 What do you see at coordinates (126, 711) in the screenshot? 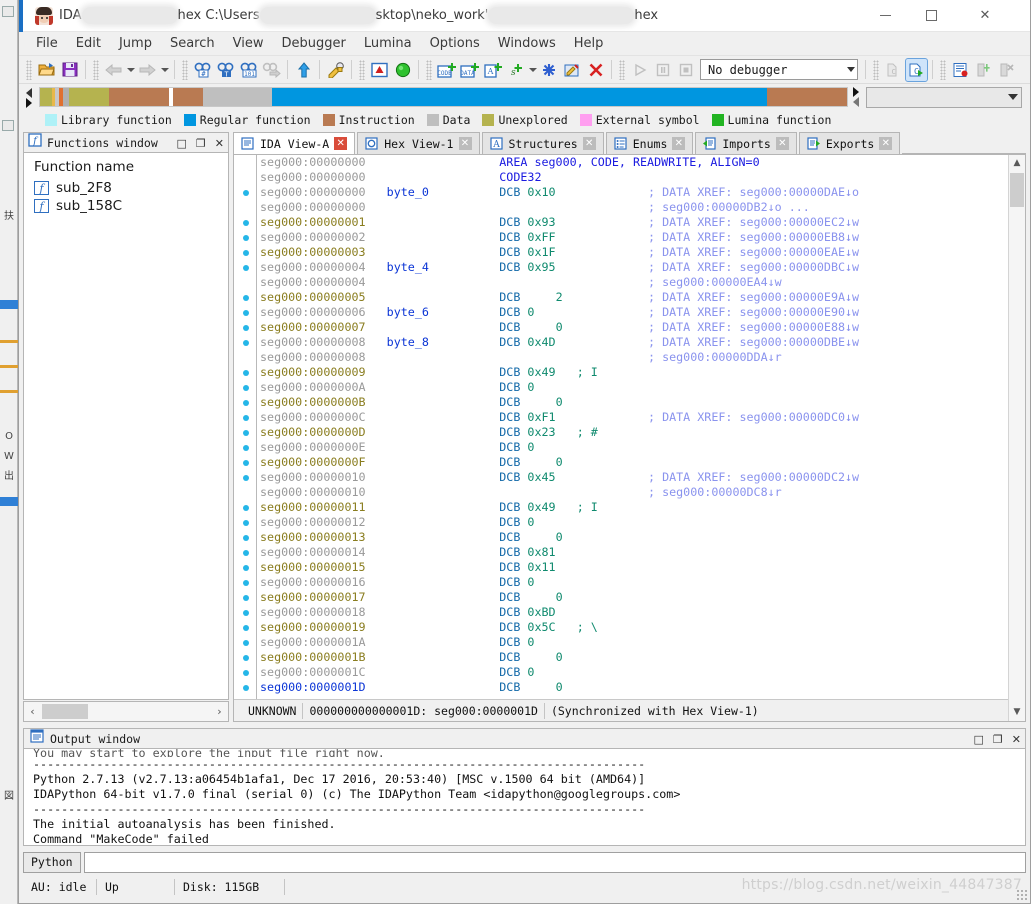
I see `functions-horizontal-scrollbar: ‹ ›` at bounding box center [126, 711].